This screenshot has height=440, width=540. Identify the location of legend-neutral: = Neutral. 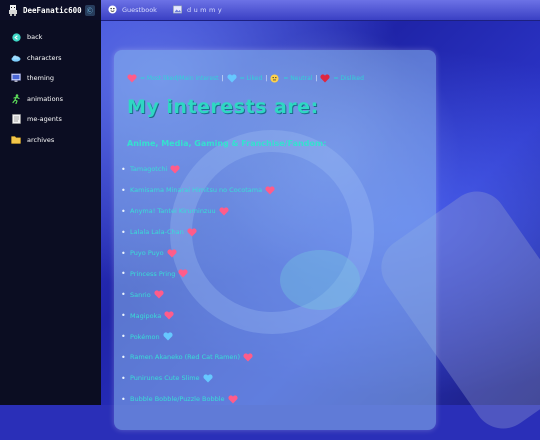
(298, 78).